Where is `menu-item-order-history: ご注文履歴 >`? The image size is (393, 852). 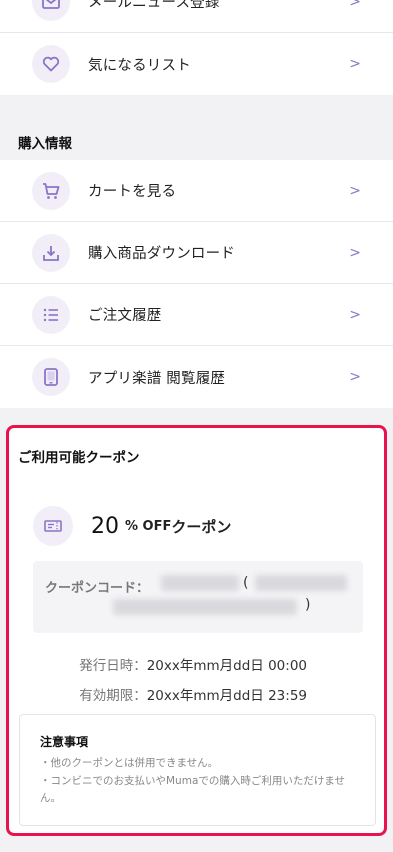 menu-item-order-history: ご注文履歴 > is located at coordinates (196, 315).